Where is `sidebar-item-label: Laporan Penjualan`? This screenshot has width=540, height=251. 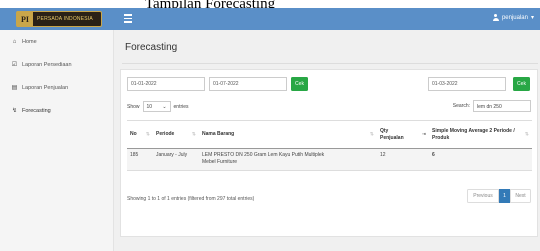
sidebar-item-label: Laporan Penjualan is located at coordinates (45, 87).